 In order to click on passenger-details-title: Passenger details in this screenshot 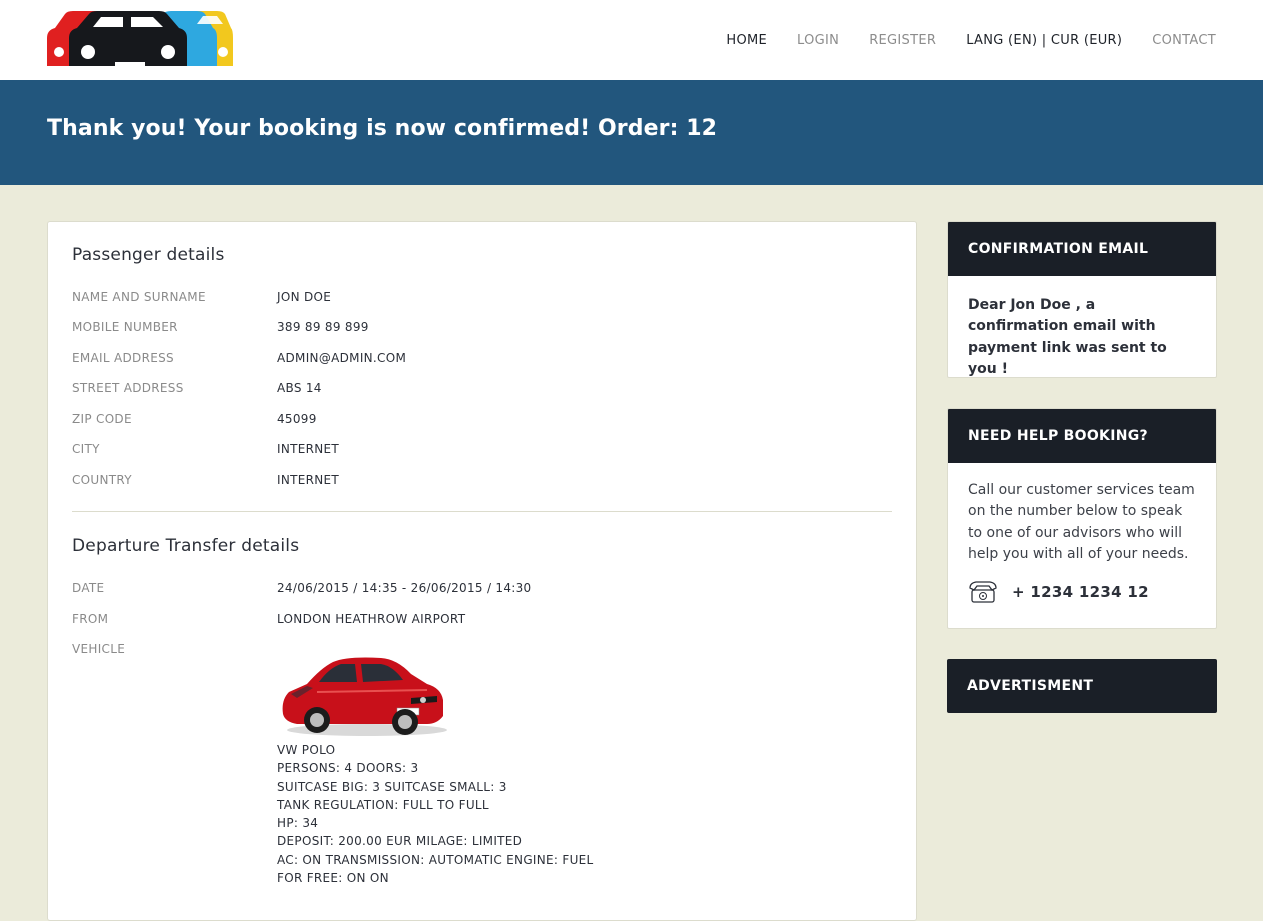, I will do `click(148, 255)`.